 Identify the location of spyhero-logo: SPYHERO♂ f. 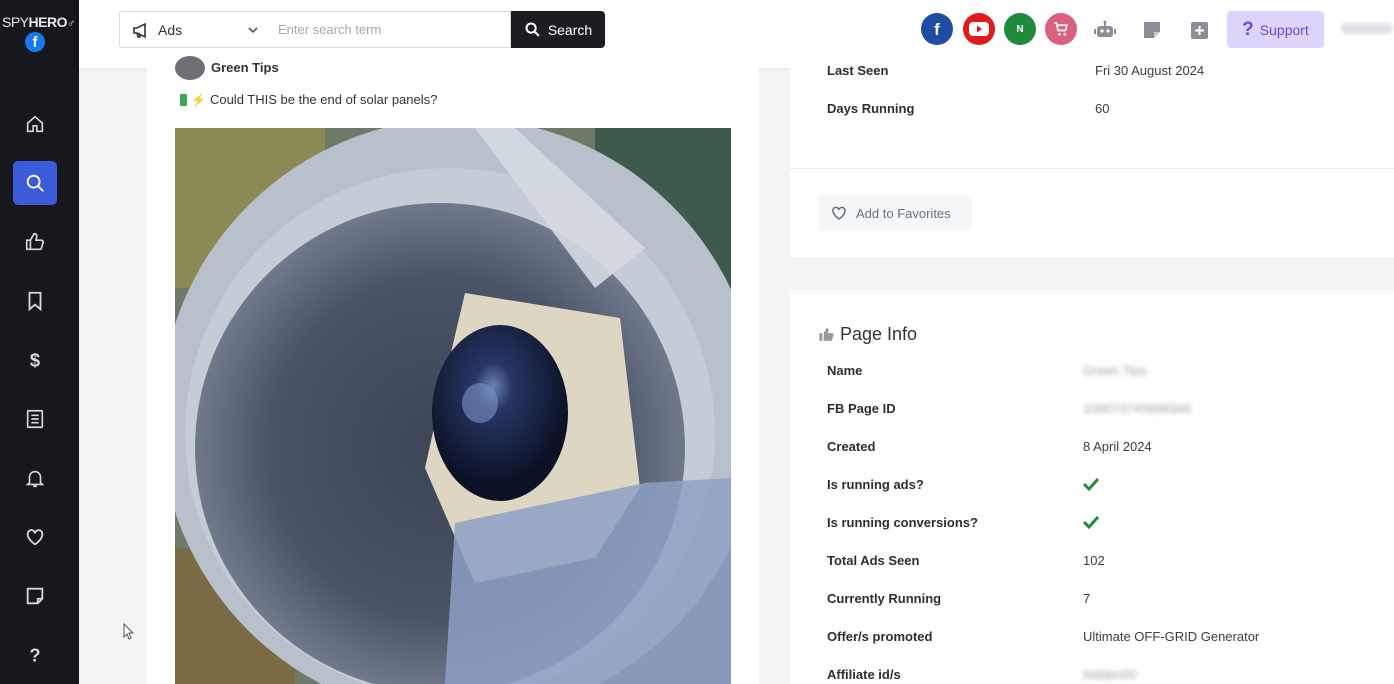
(39, 33).